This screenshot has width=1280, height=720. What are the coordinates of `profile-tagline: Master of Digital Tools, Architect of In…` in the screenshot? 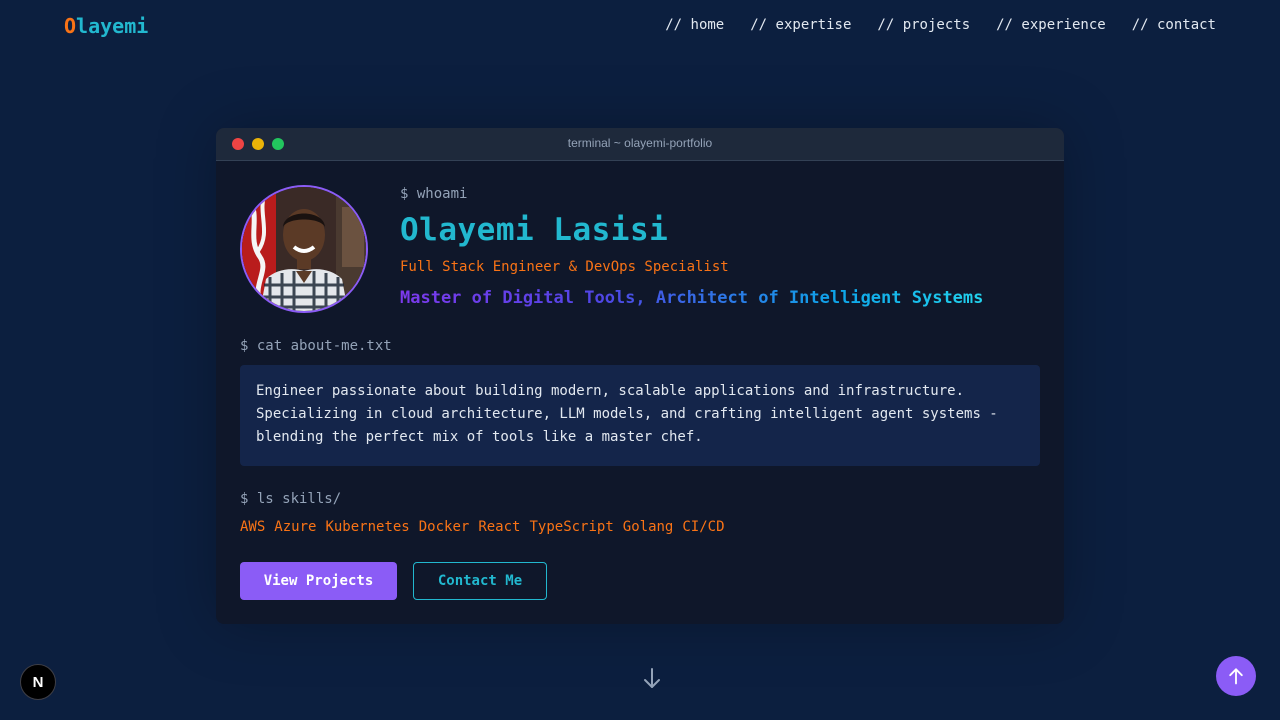 It's located at (692, 298).